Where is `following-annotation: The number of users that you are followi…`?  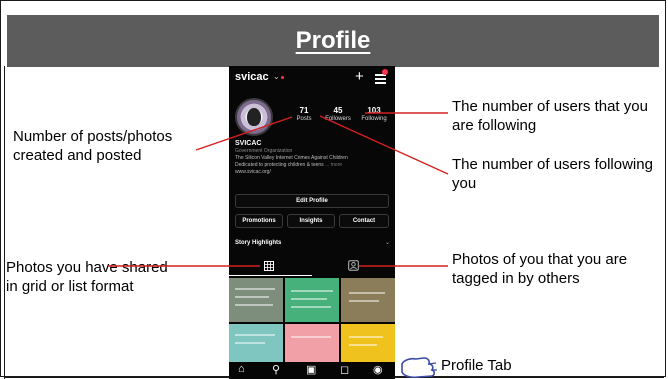 following-annotation: The number of users that you are followi… is located at coordinates (550, 116).